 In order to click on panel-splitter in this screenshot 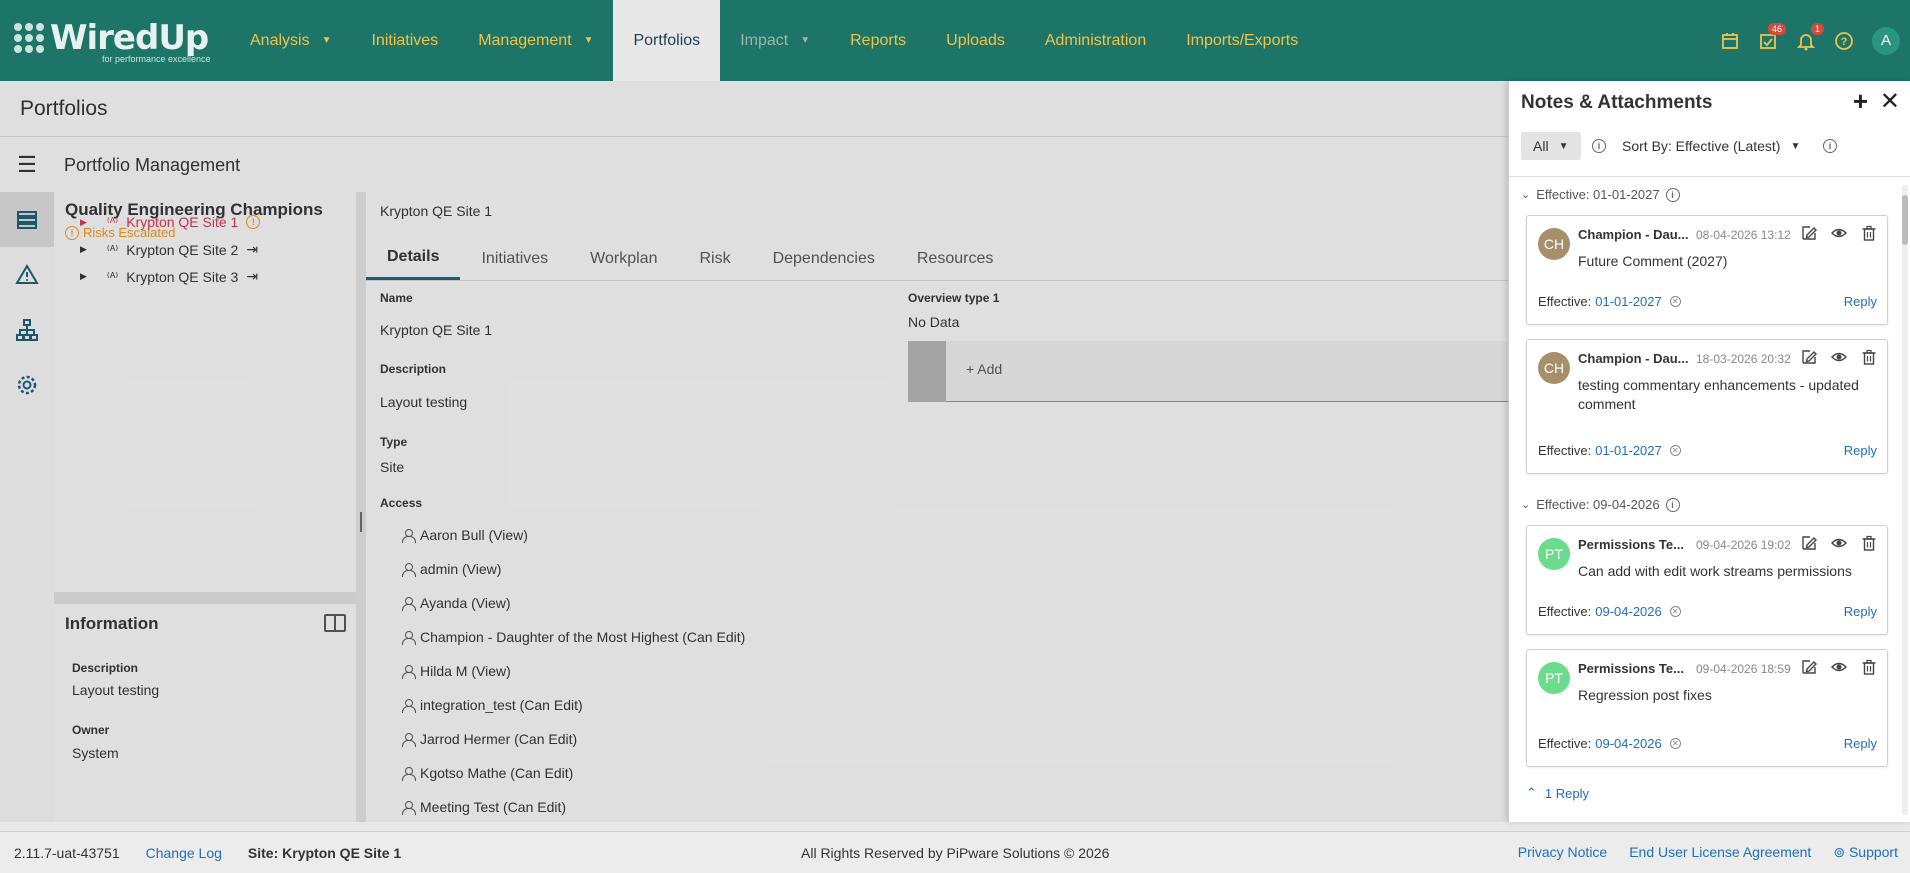, I will do `click(205, 598)`.